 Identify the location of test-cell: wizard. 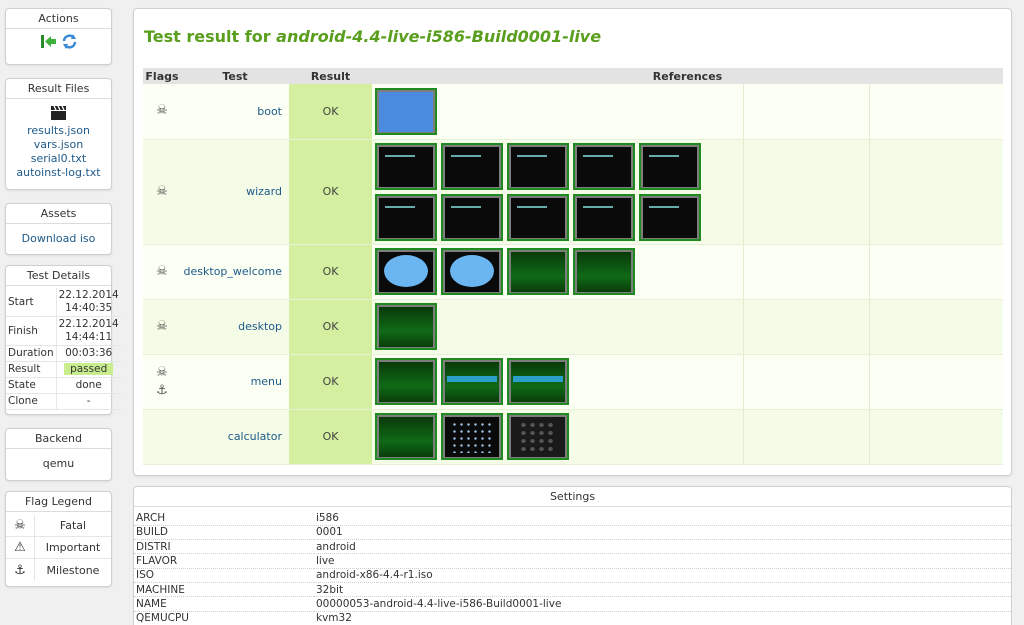
(235, 192).